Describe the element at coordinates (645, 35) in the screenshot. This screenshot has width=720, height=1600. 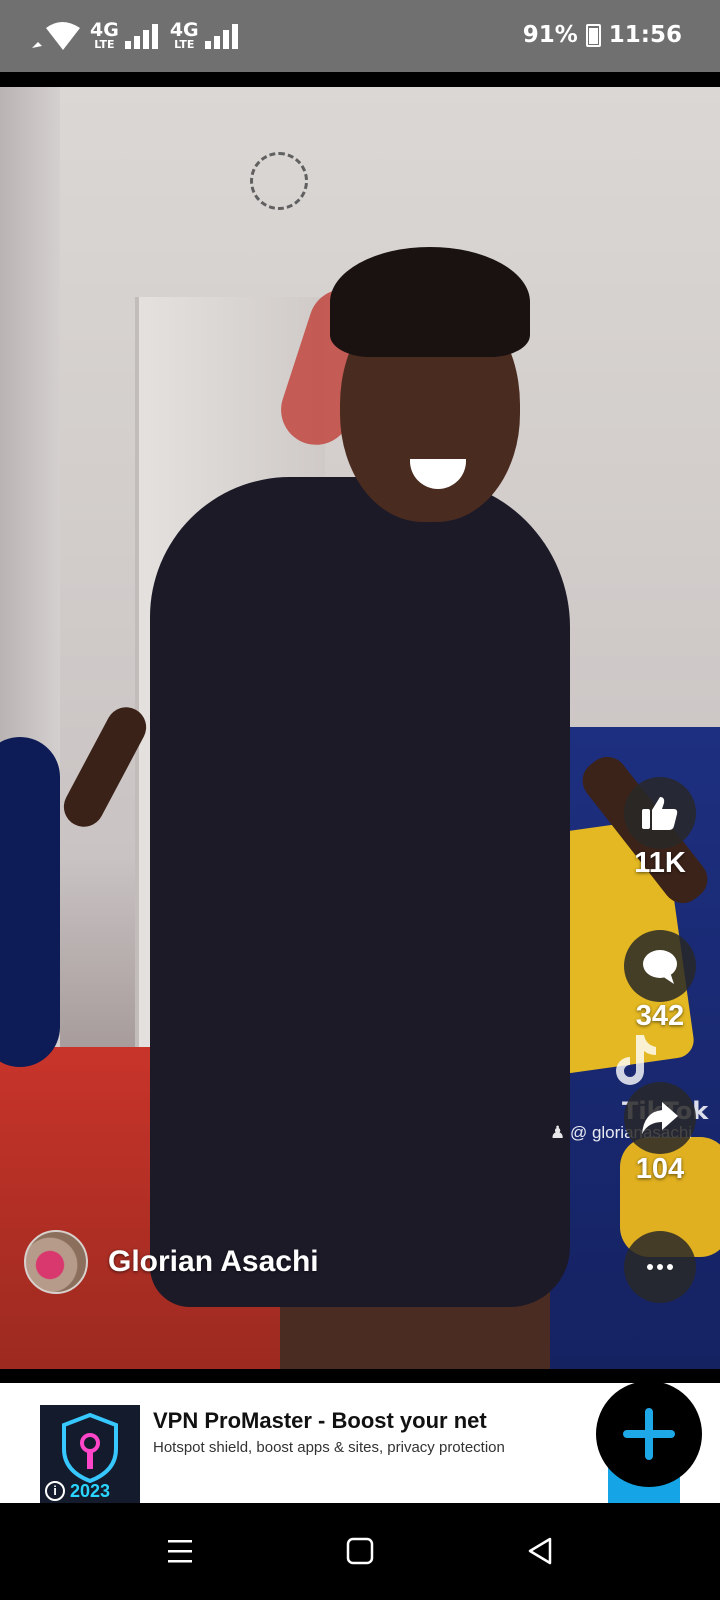
I see `clock: 11:56` at that location.